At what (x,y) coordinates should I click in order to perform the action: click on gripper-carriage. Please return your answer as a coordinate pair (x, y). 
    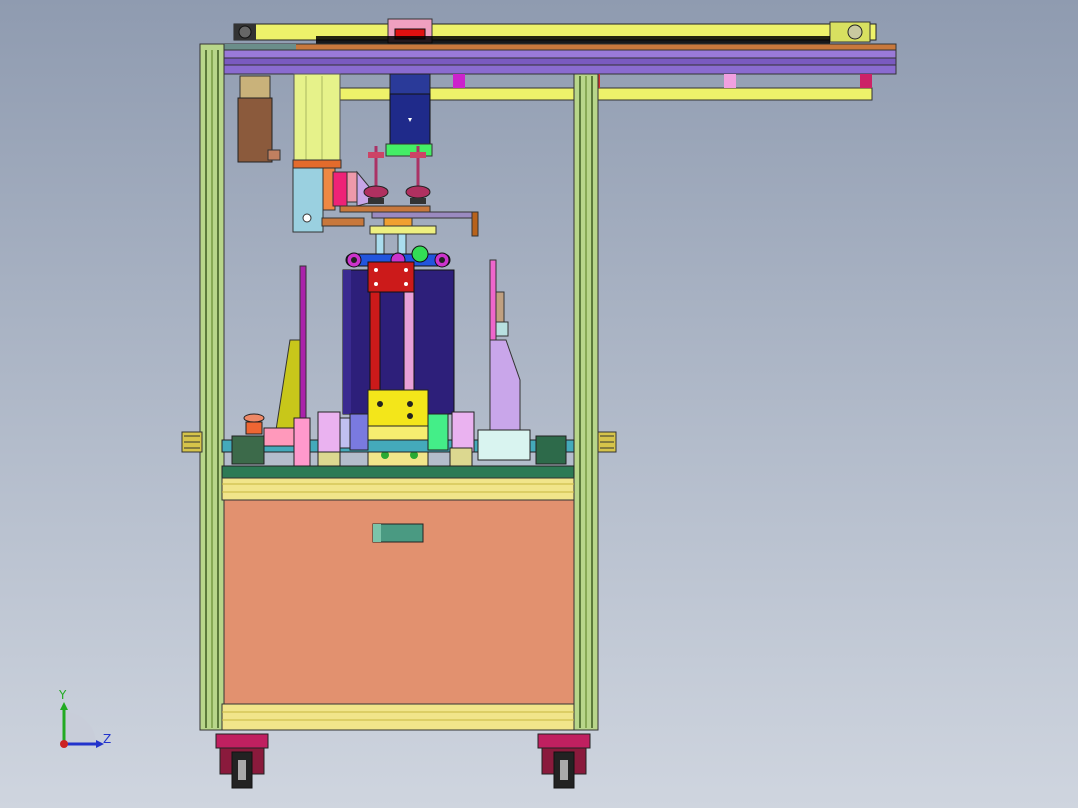
    Looking at the image, I should click on (336, 200).